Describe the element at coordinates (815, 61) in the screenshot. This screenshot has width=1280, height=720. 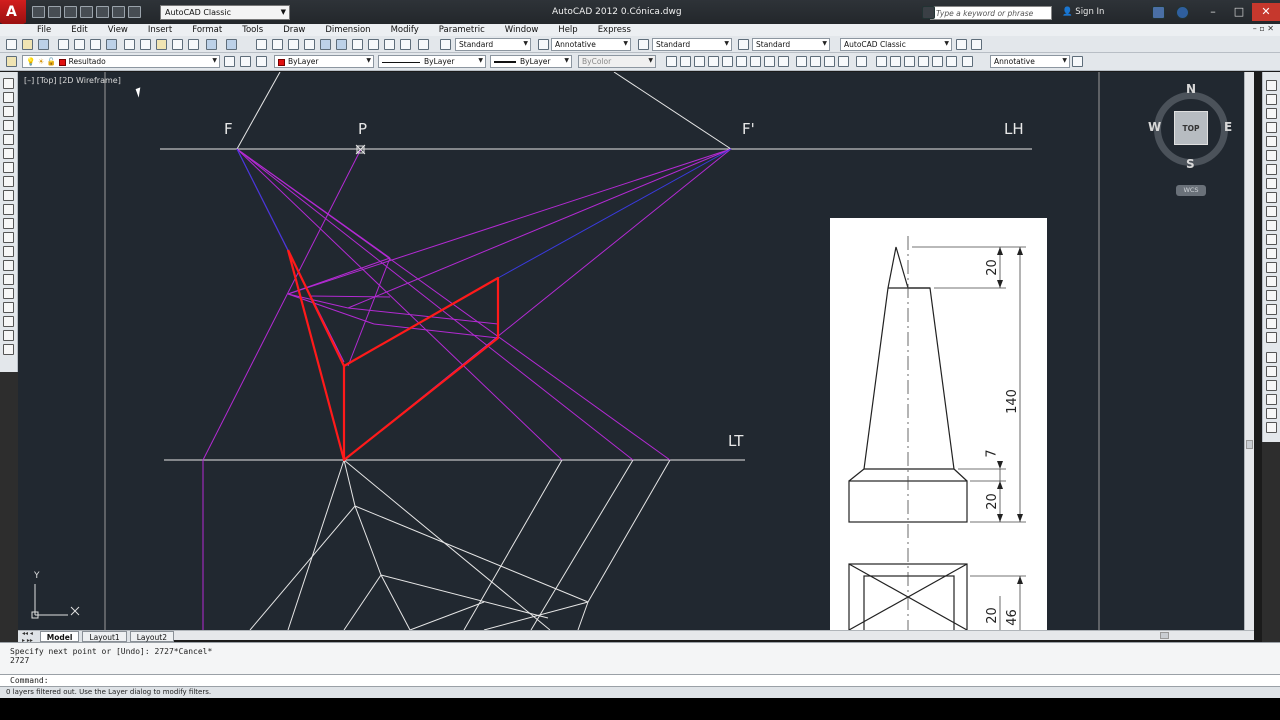
I see `dim-continue-icon` at that location.